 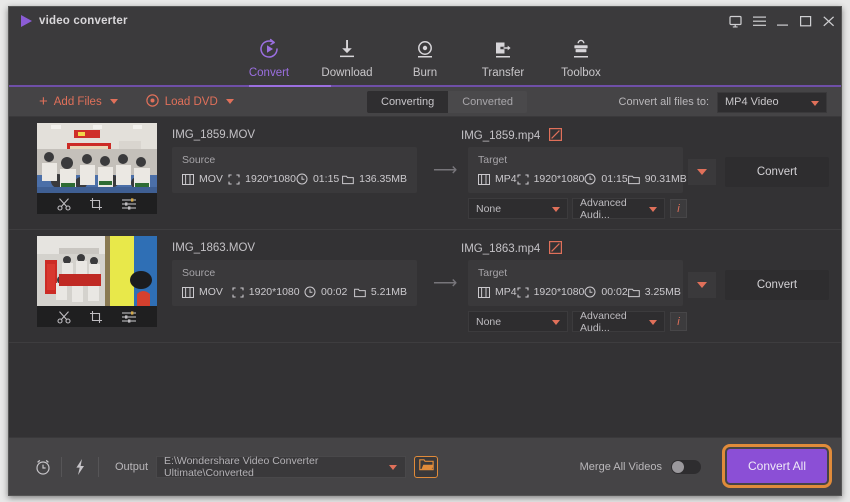 What do you see at coordinates (620, 466) in the screenshot?
I see `merge-all-videos-label: Merge All Videos` at bounding box center [620, 466].